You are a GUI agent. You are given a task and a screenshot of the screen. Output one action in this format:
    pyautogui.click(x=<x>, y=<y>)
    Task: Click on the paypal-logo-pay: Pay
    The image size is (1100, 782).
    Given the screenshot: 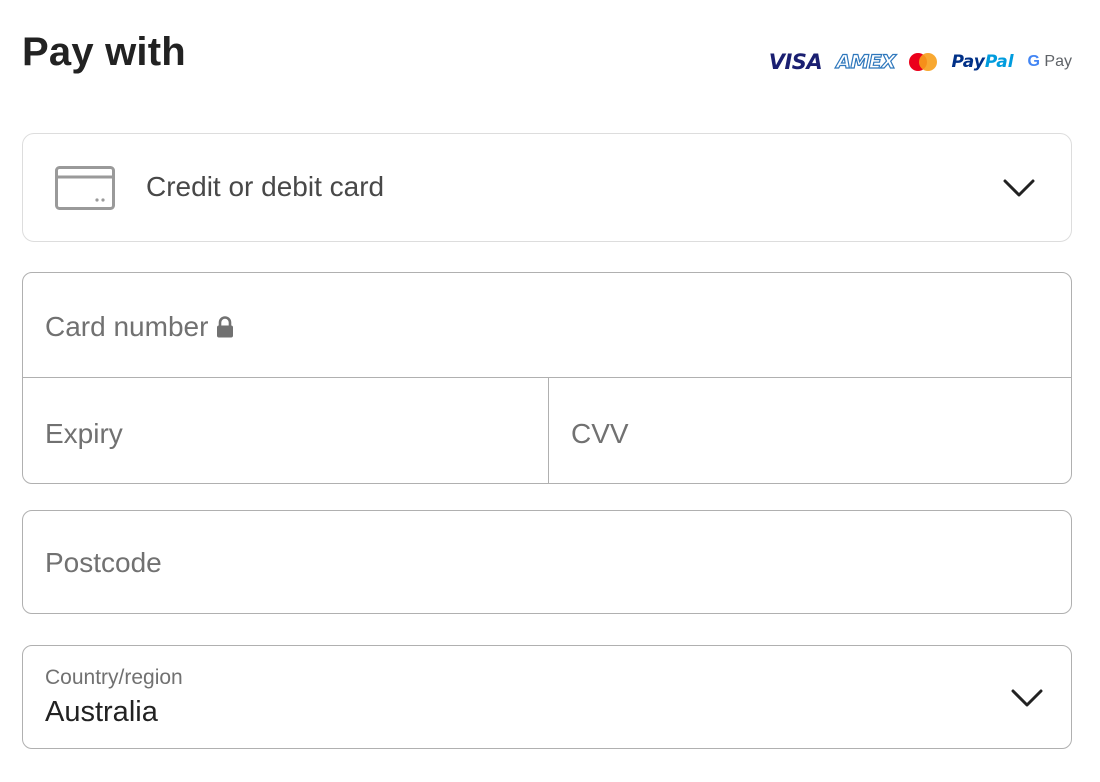 What is the action you would take?
    pyautogui.click(x=968, y=62)
    